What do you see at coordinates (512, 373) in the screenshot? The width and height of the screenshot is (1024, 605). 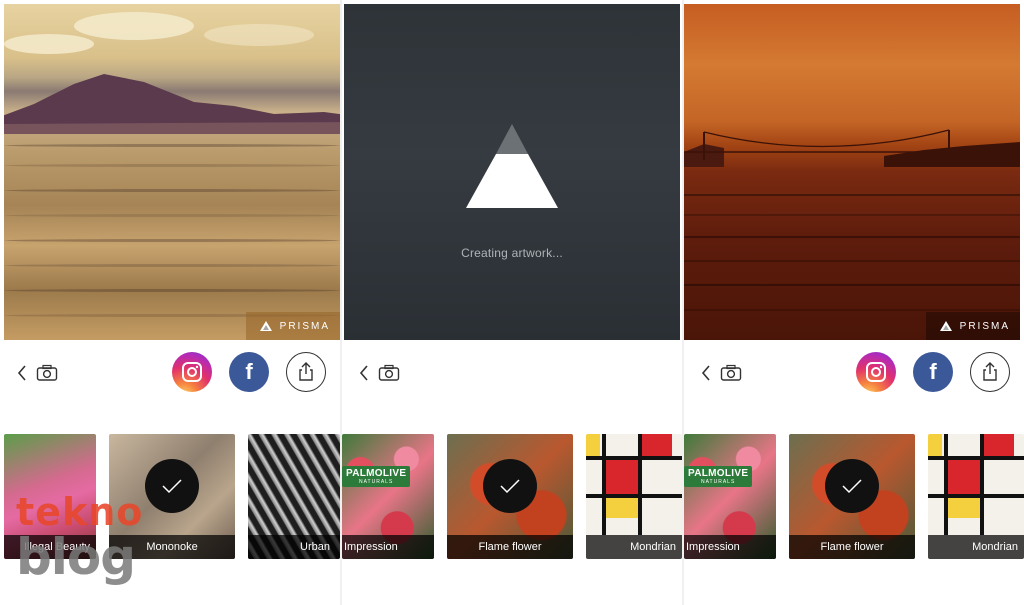 I see `action-toolbar` at bounding box center [512, 373].